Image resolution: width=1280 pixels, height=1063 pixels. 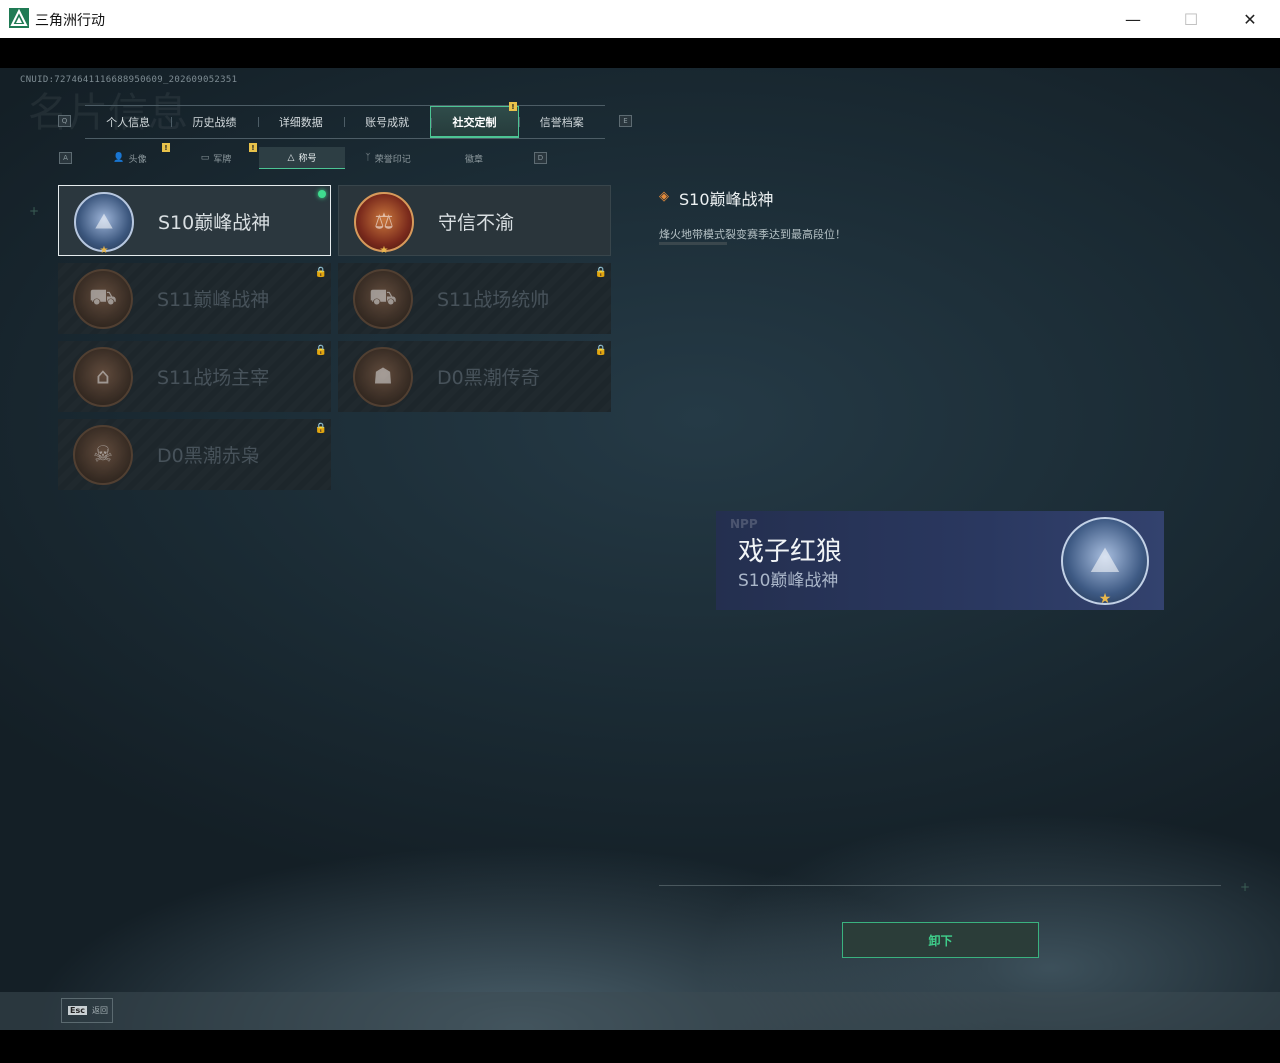 I want to click on app-logo-icon, so click(x=19, y=18).